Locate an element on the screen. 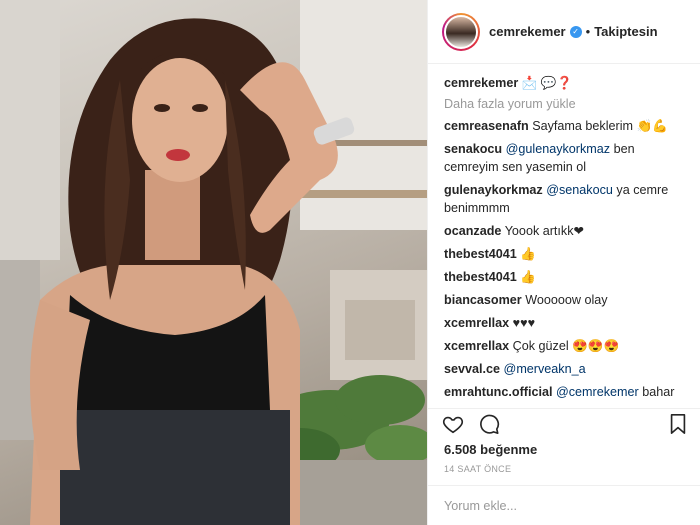 Image resolution: width=700 pixels, height=525 pixels. comment-mention-link: @senakocu is located at coordinates (579, 190).